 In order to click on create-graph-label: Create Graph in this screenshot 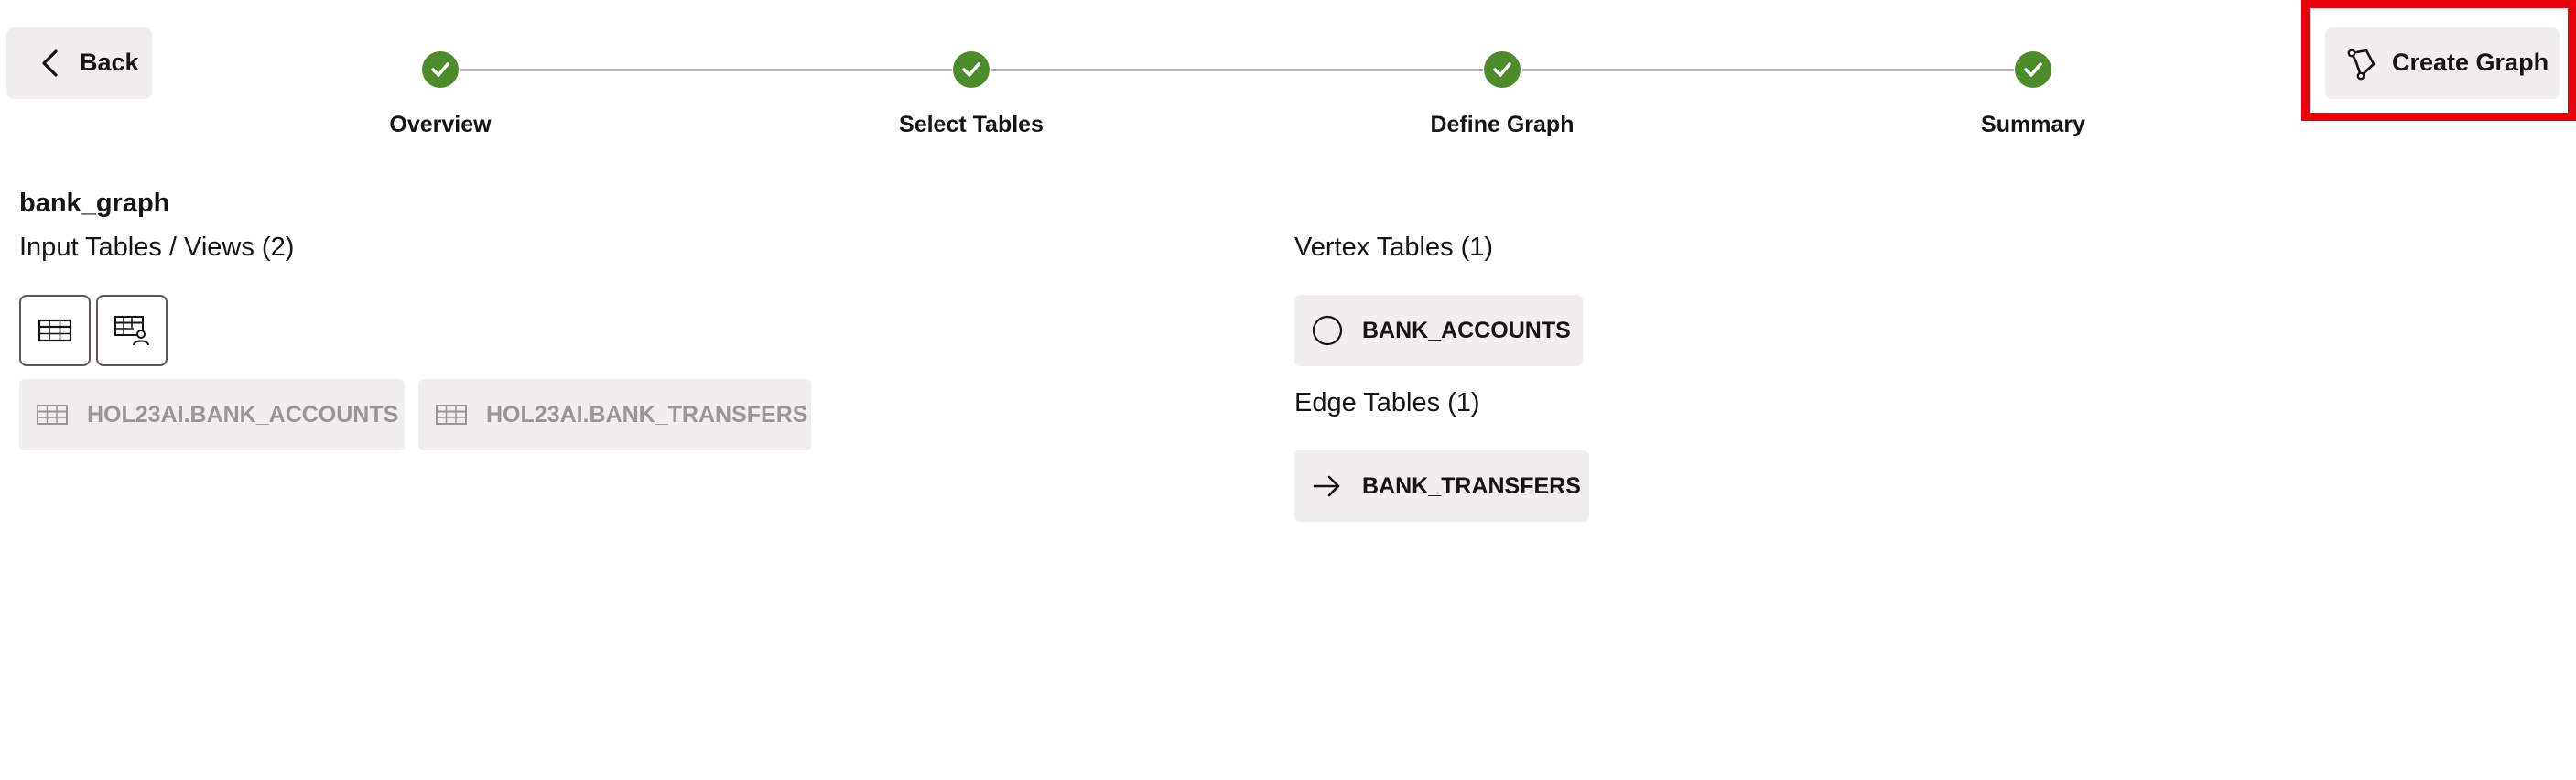, I will do `click(2471, 62)`.